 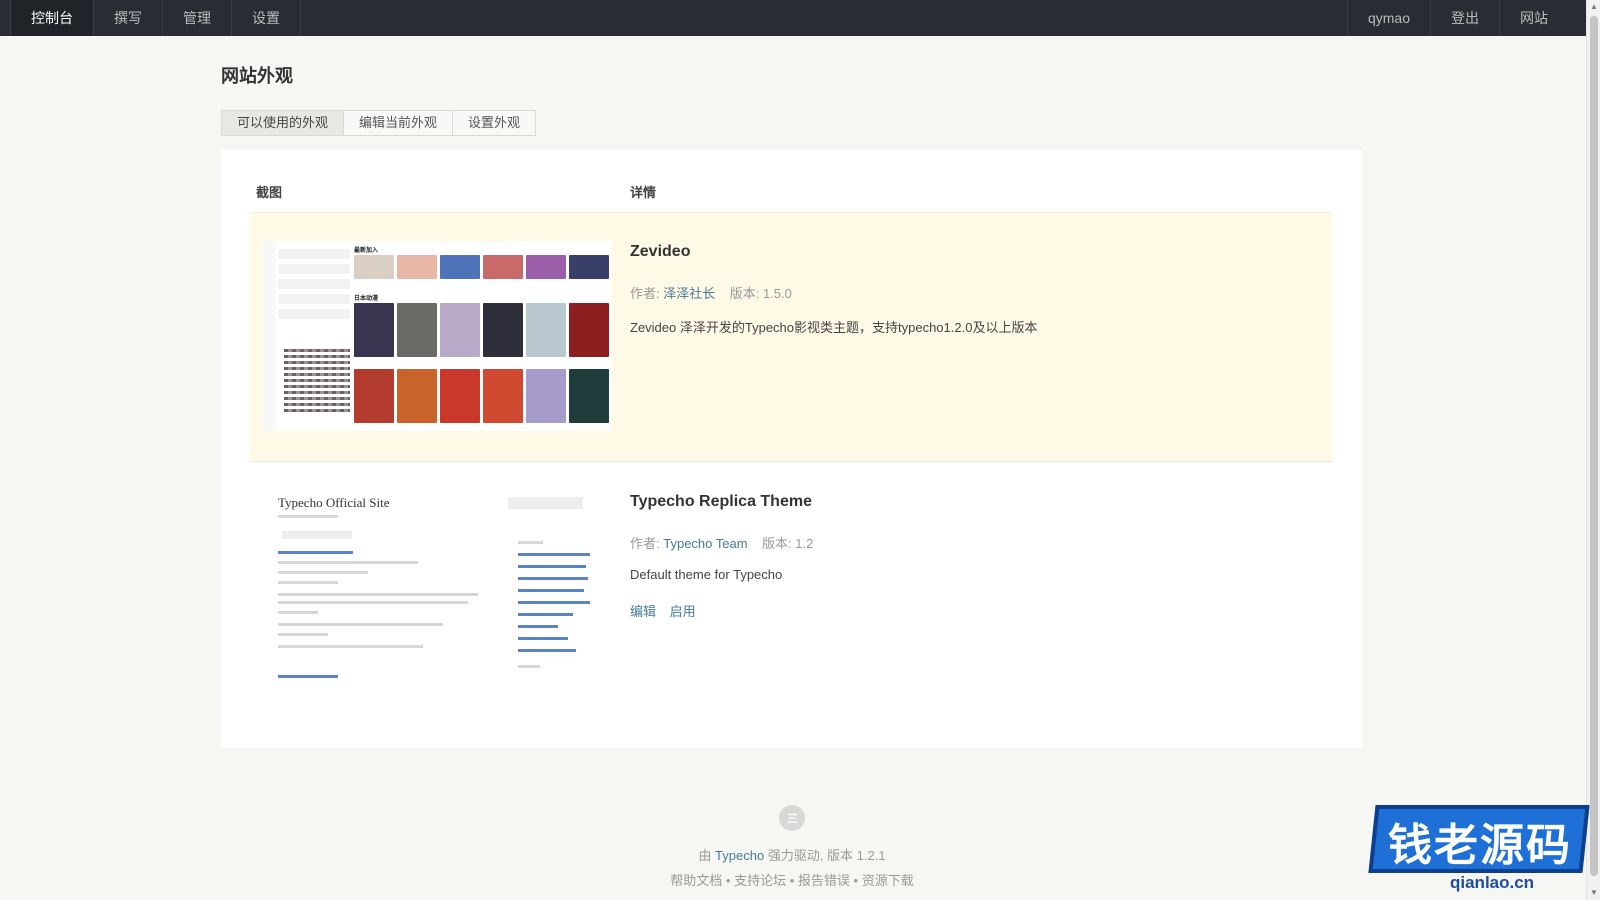 I want to click on screenshot-sidebar, so click(x=269, y=336).